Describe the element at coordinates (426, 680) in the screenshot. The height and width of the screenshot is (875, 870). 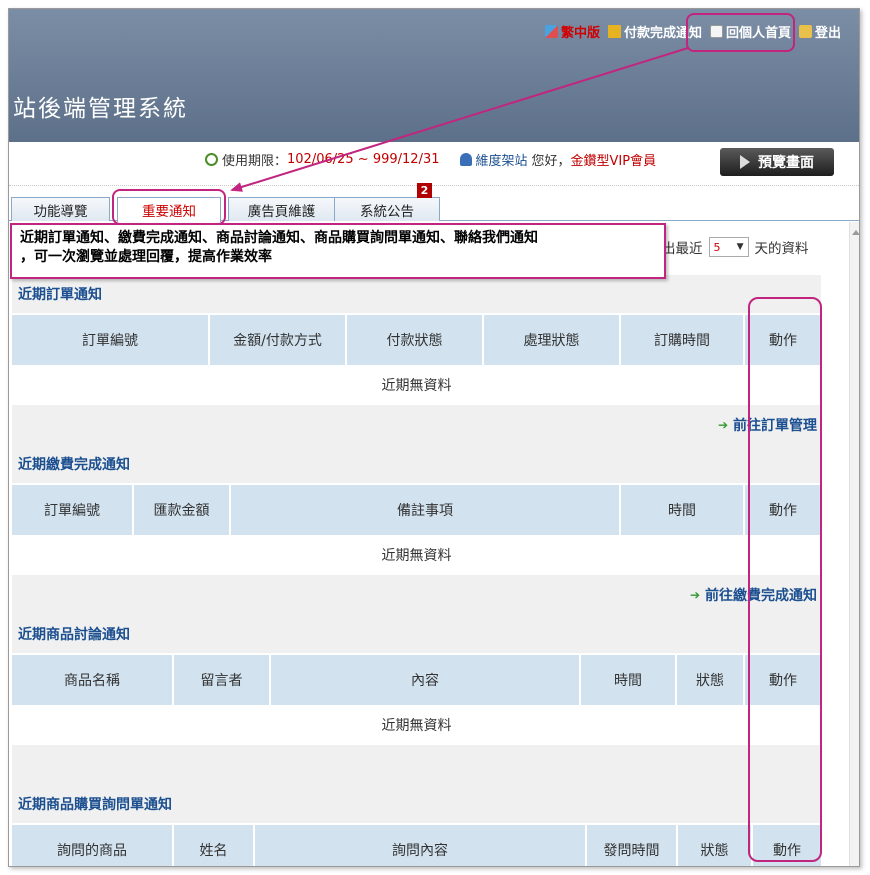
I see `column-header: 內容` at that location.